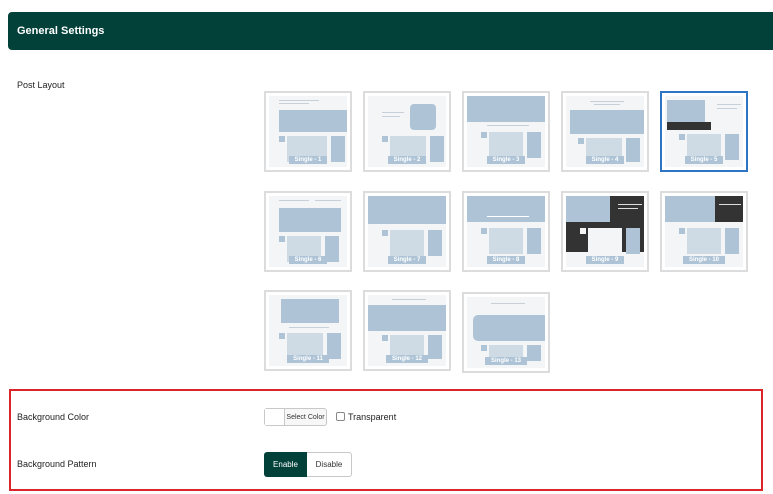 This screenshot has width=773, height=494. I want to click on layout-option-single-5: Single - 5, so click(704, 131).